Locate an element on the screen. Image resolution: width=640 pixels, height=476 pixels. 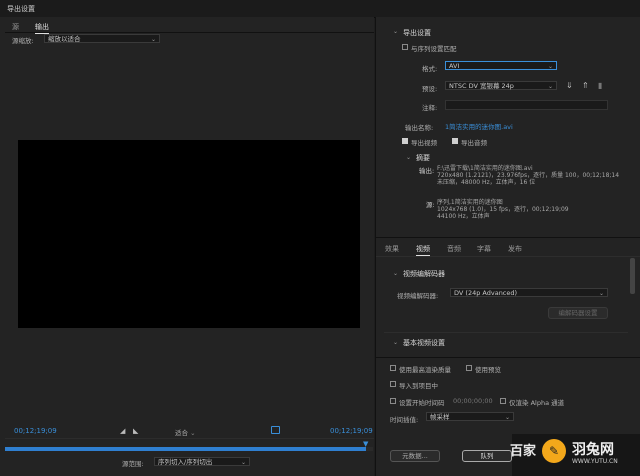
format-label: 格式: is located at coordinates (430, 69).